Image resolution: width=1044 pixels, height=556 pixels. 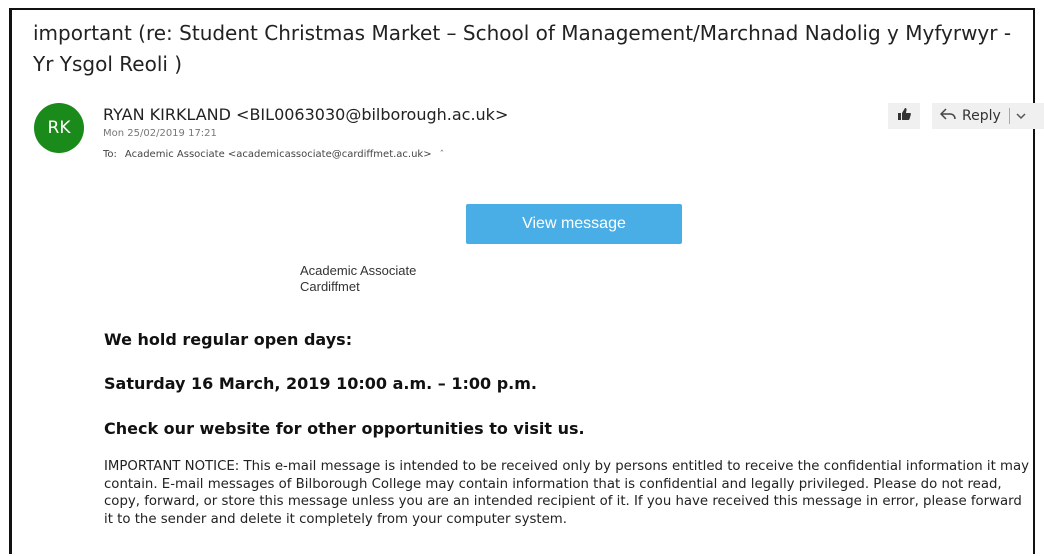 I want to click on open-days-heading: We hold regular open days:, so click(x=228, y=339).